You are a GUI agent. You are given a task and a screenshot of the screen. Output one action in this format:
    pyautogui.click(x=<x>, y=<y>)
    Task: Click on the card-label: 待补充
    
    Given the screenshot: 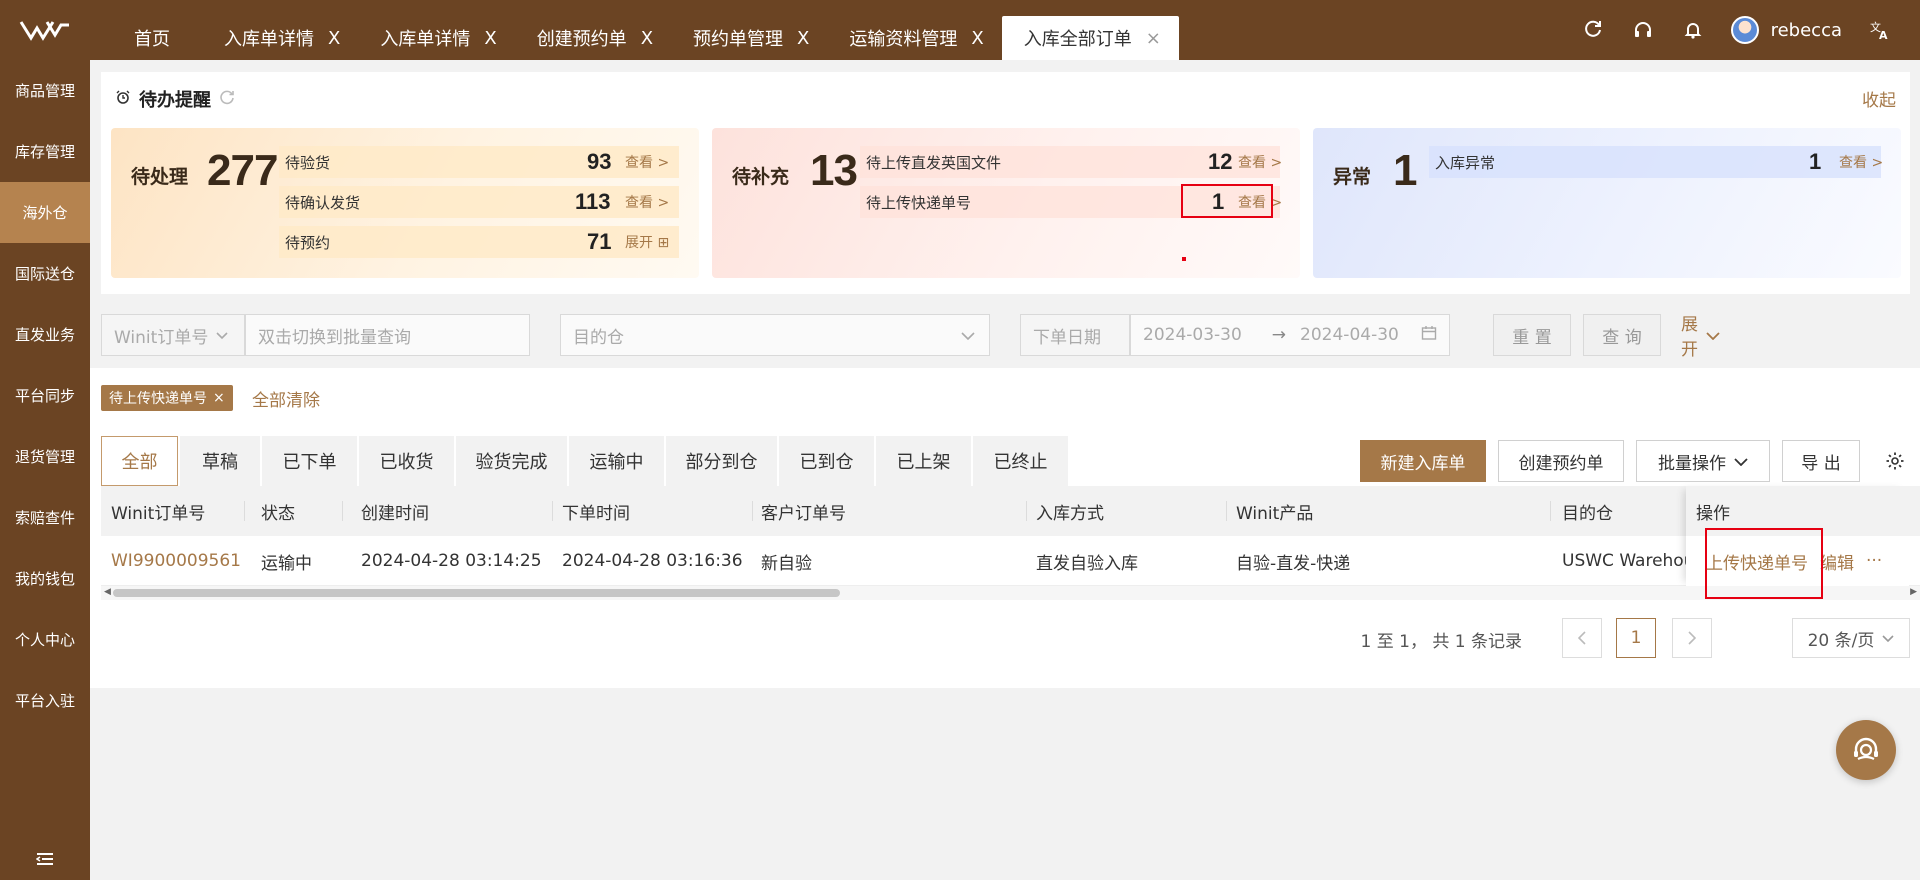 What is the action you would take?
    pyautogui.click(x=761, y=177)
    